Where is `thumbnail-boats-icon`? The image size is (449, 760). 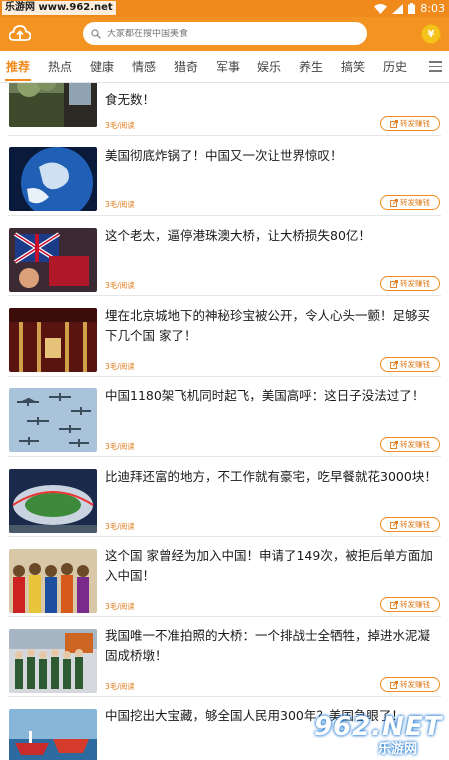 thumbnail-boats-icon is located at coordinates (53, 734).